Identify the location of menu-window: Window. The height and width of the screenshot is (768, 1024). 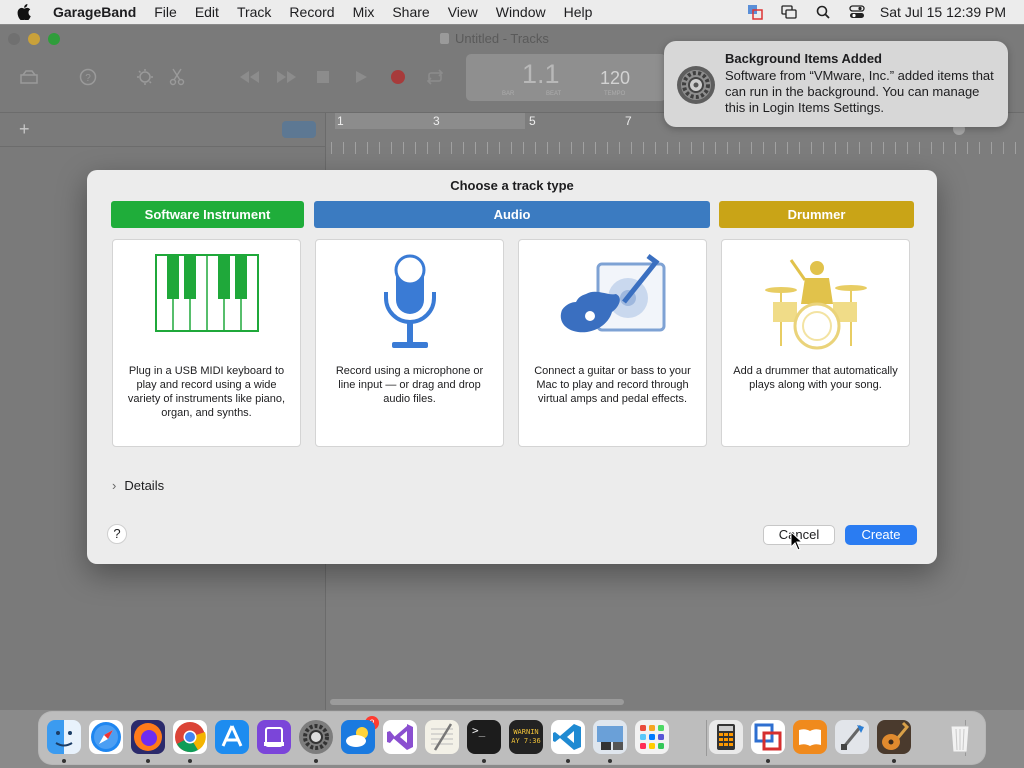
(521, 12).